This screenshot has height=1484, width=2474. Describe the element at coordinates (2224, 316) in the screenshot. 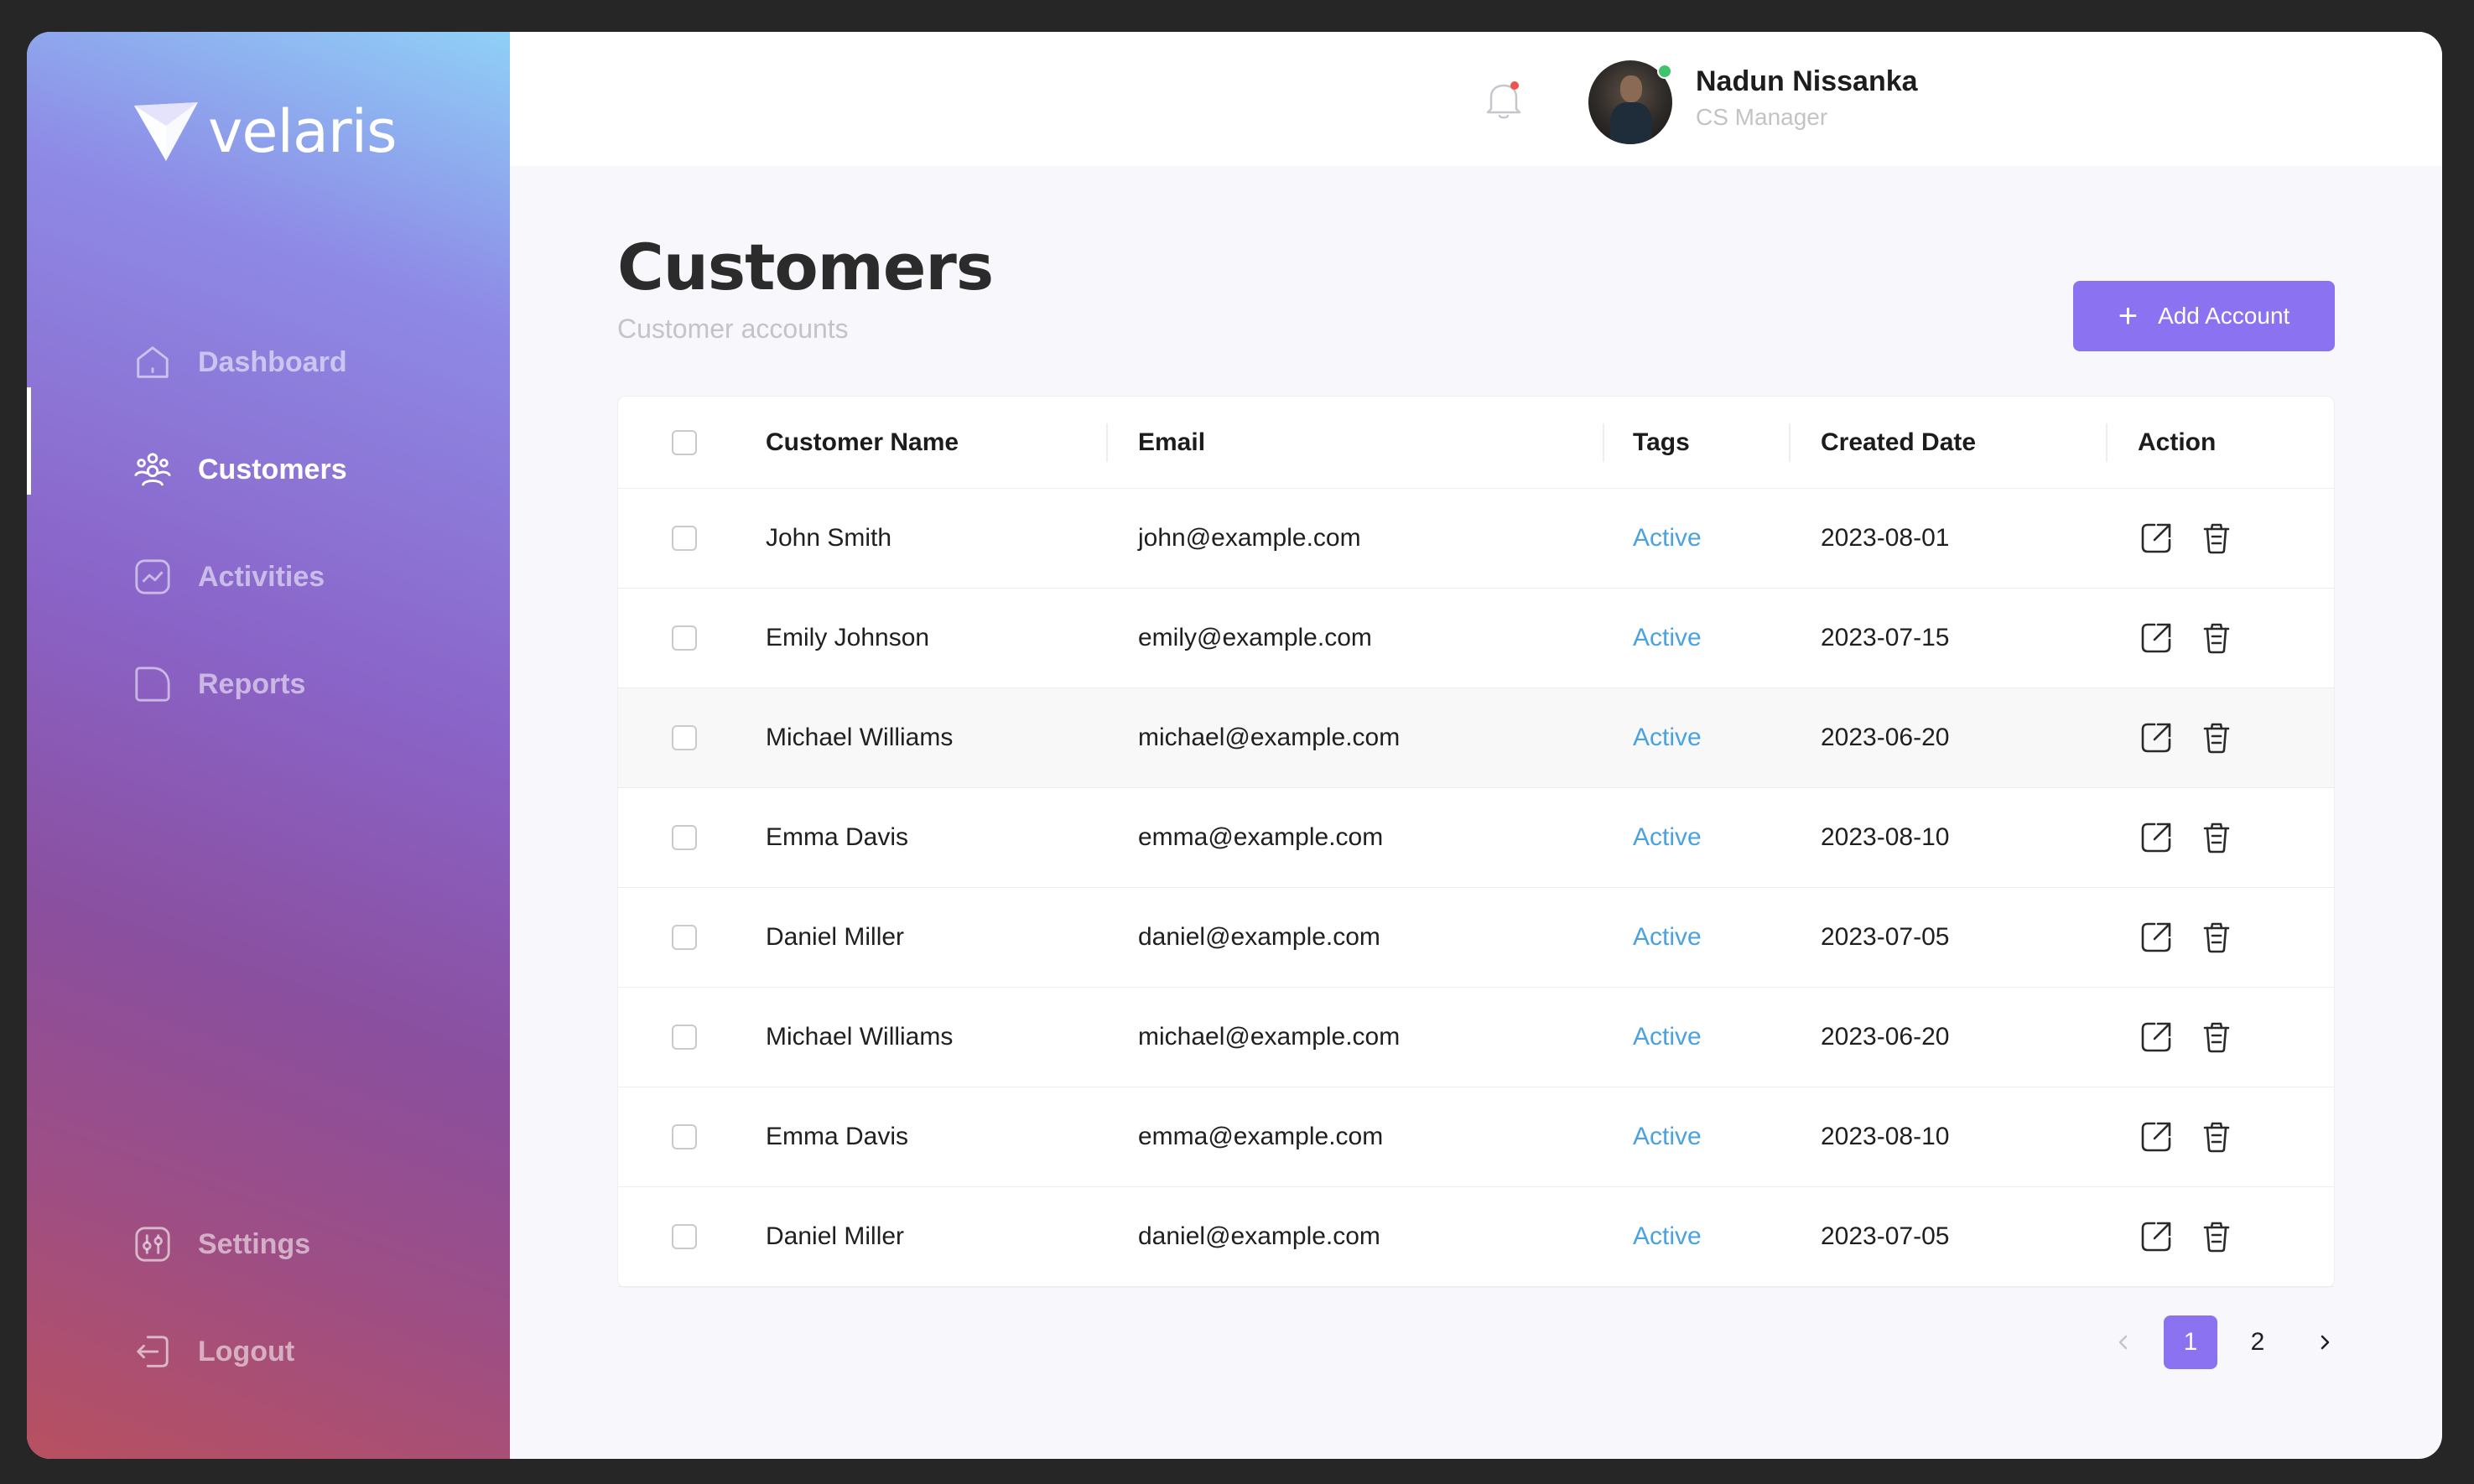

I see `add-account-label: Add Account` at that location.